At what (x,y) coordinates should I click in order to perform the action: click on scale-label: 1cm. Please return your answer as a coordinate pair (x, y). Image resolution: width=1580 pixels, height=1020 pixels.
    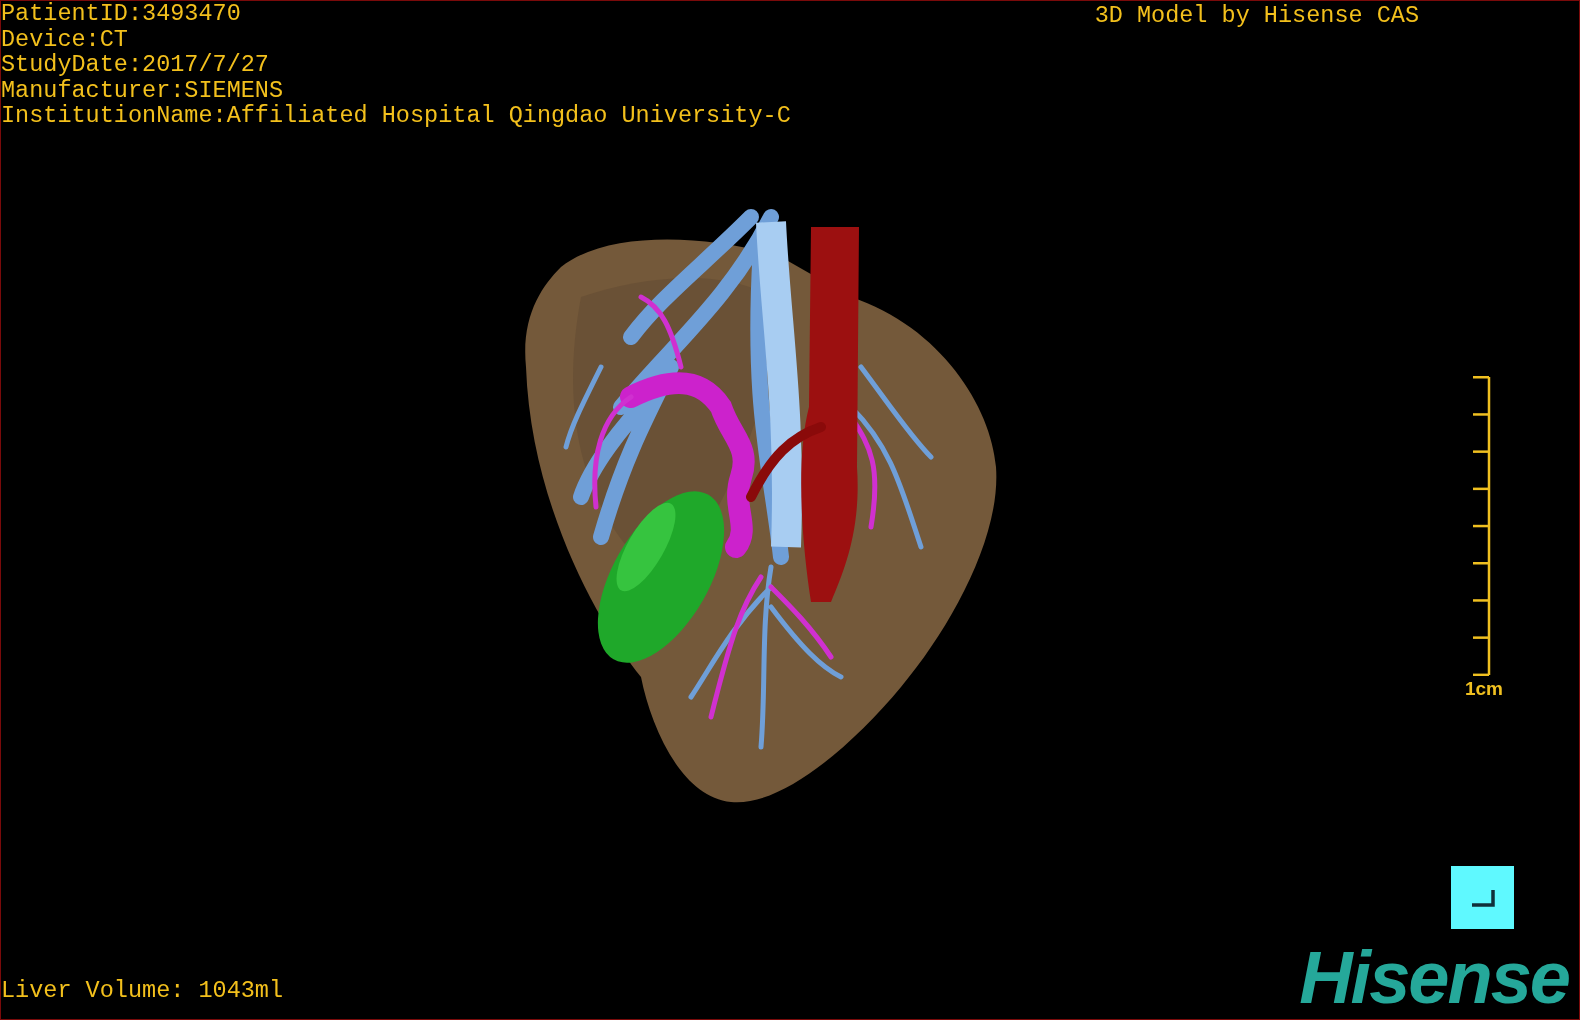
    Looking at the image, I should click on (1483, 689).